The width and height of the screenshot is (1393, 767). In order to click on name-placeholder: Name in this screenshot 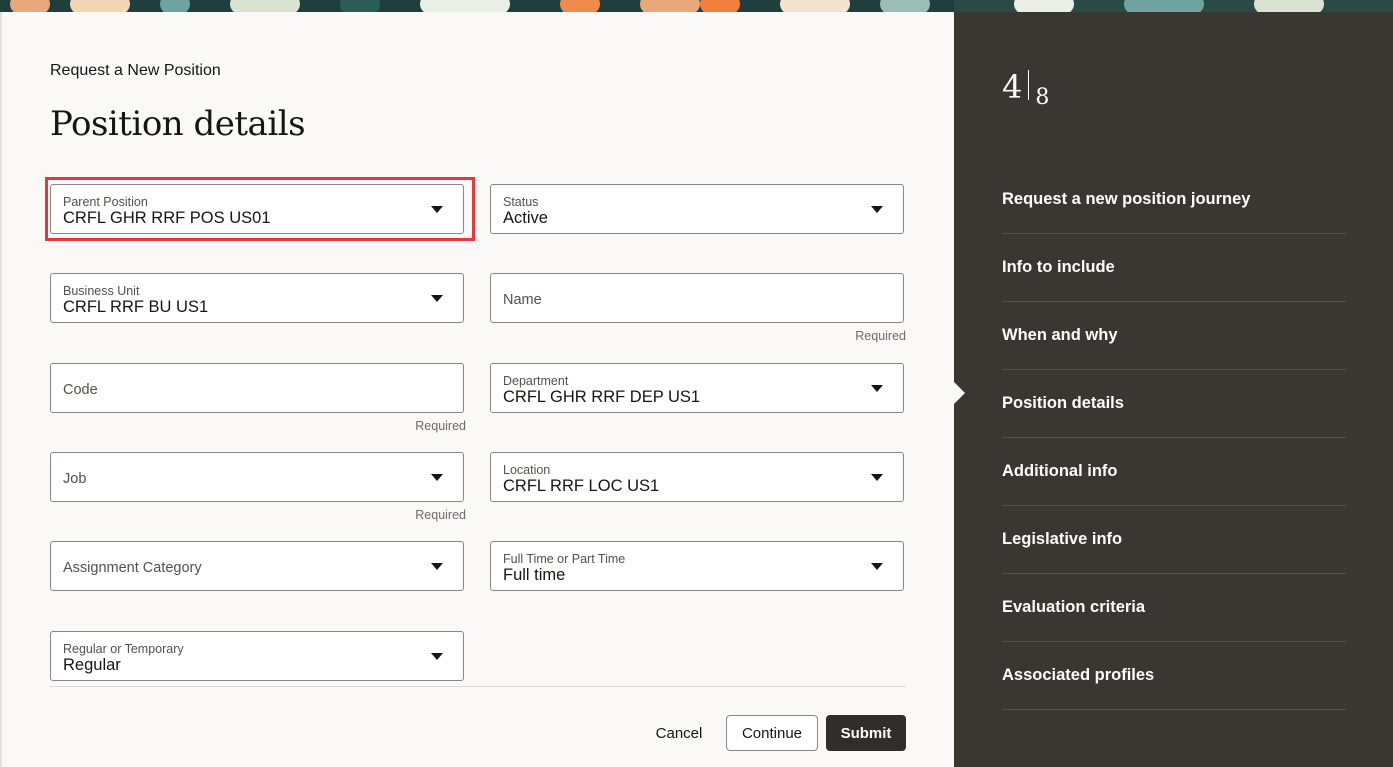, I will do `click(522, 300)`.